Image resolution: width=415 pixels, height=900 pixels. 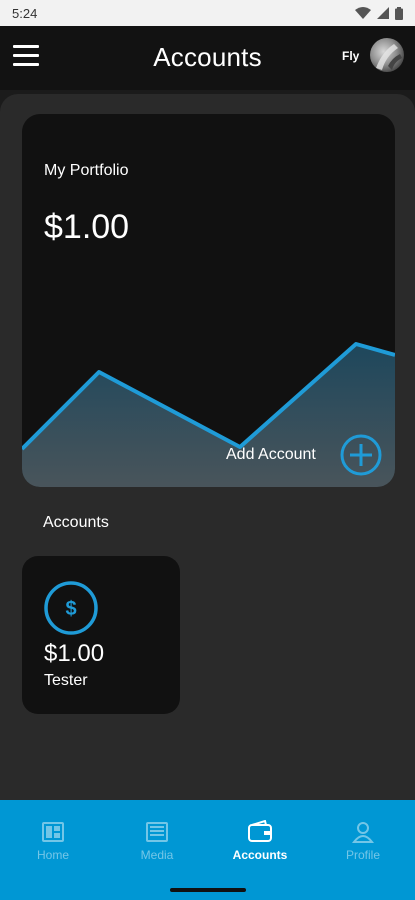 I want to click on nav-label-media: Media, so click(x=157, y=855).